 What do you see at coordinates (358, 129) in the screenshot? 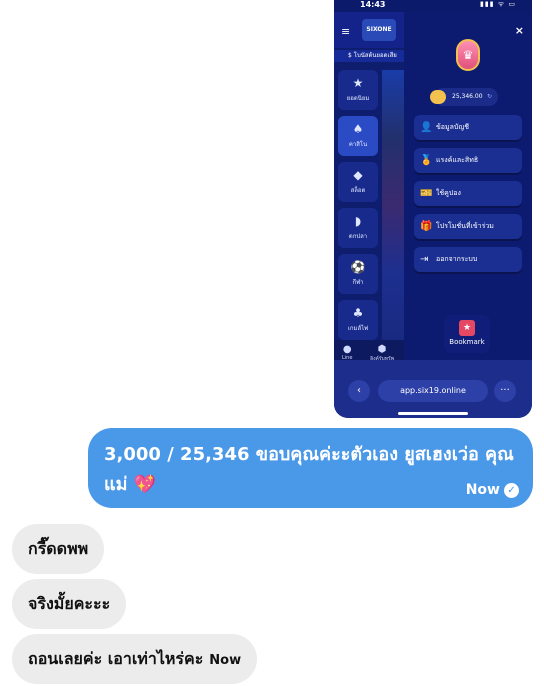
I see `cards-icon: ♠` at bounding box center [358, 129].